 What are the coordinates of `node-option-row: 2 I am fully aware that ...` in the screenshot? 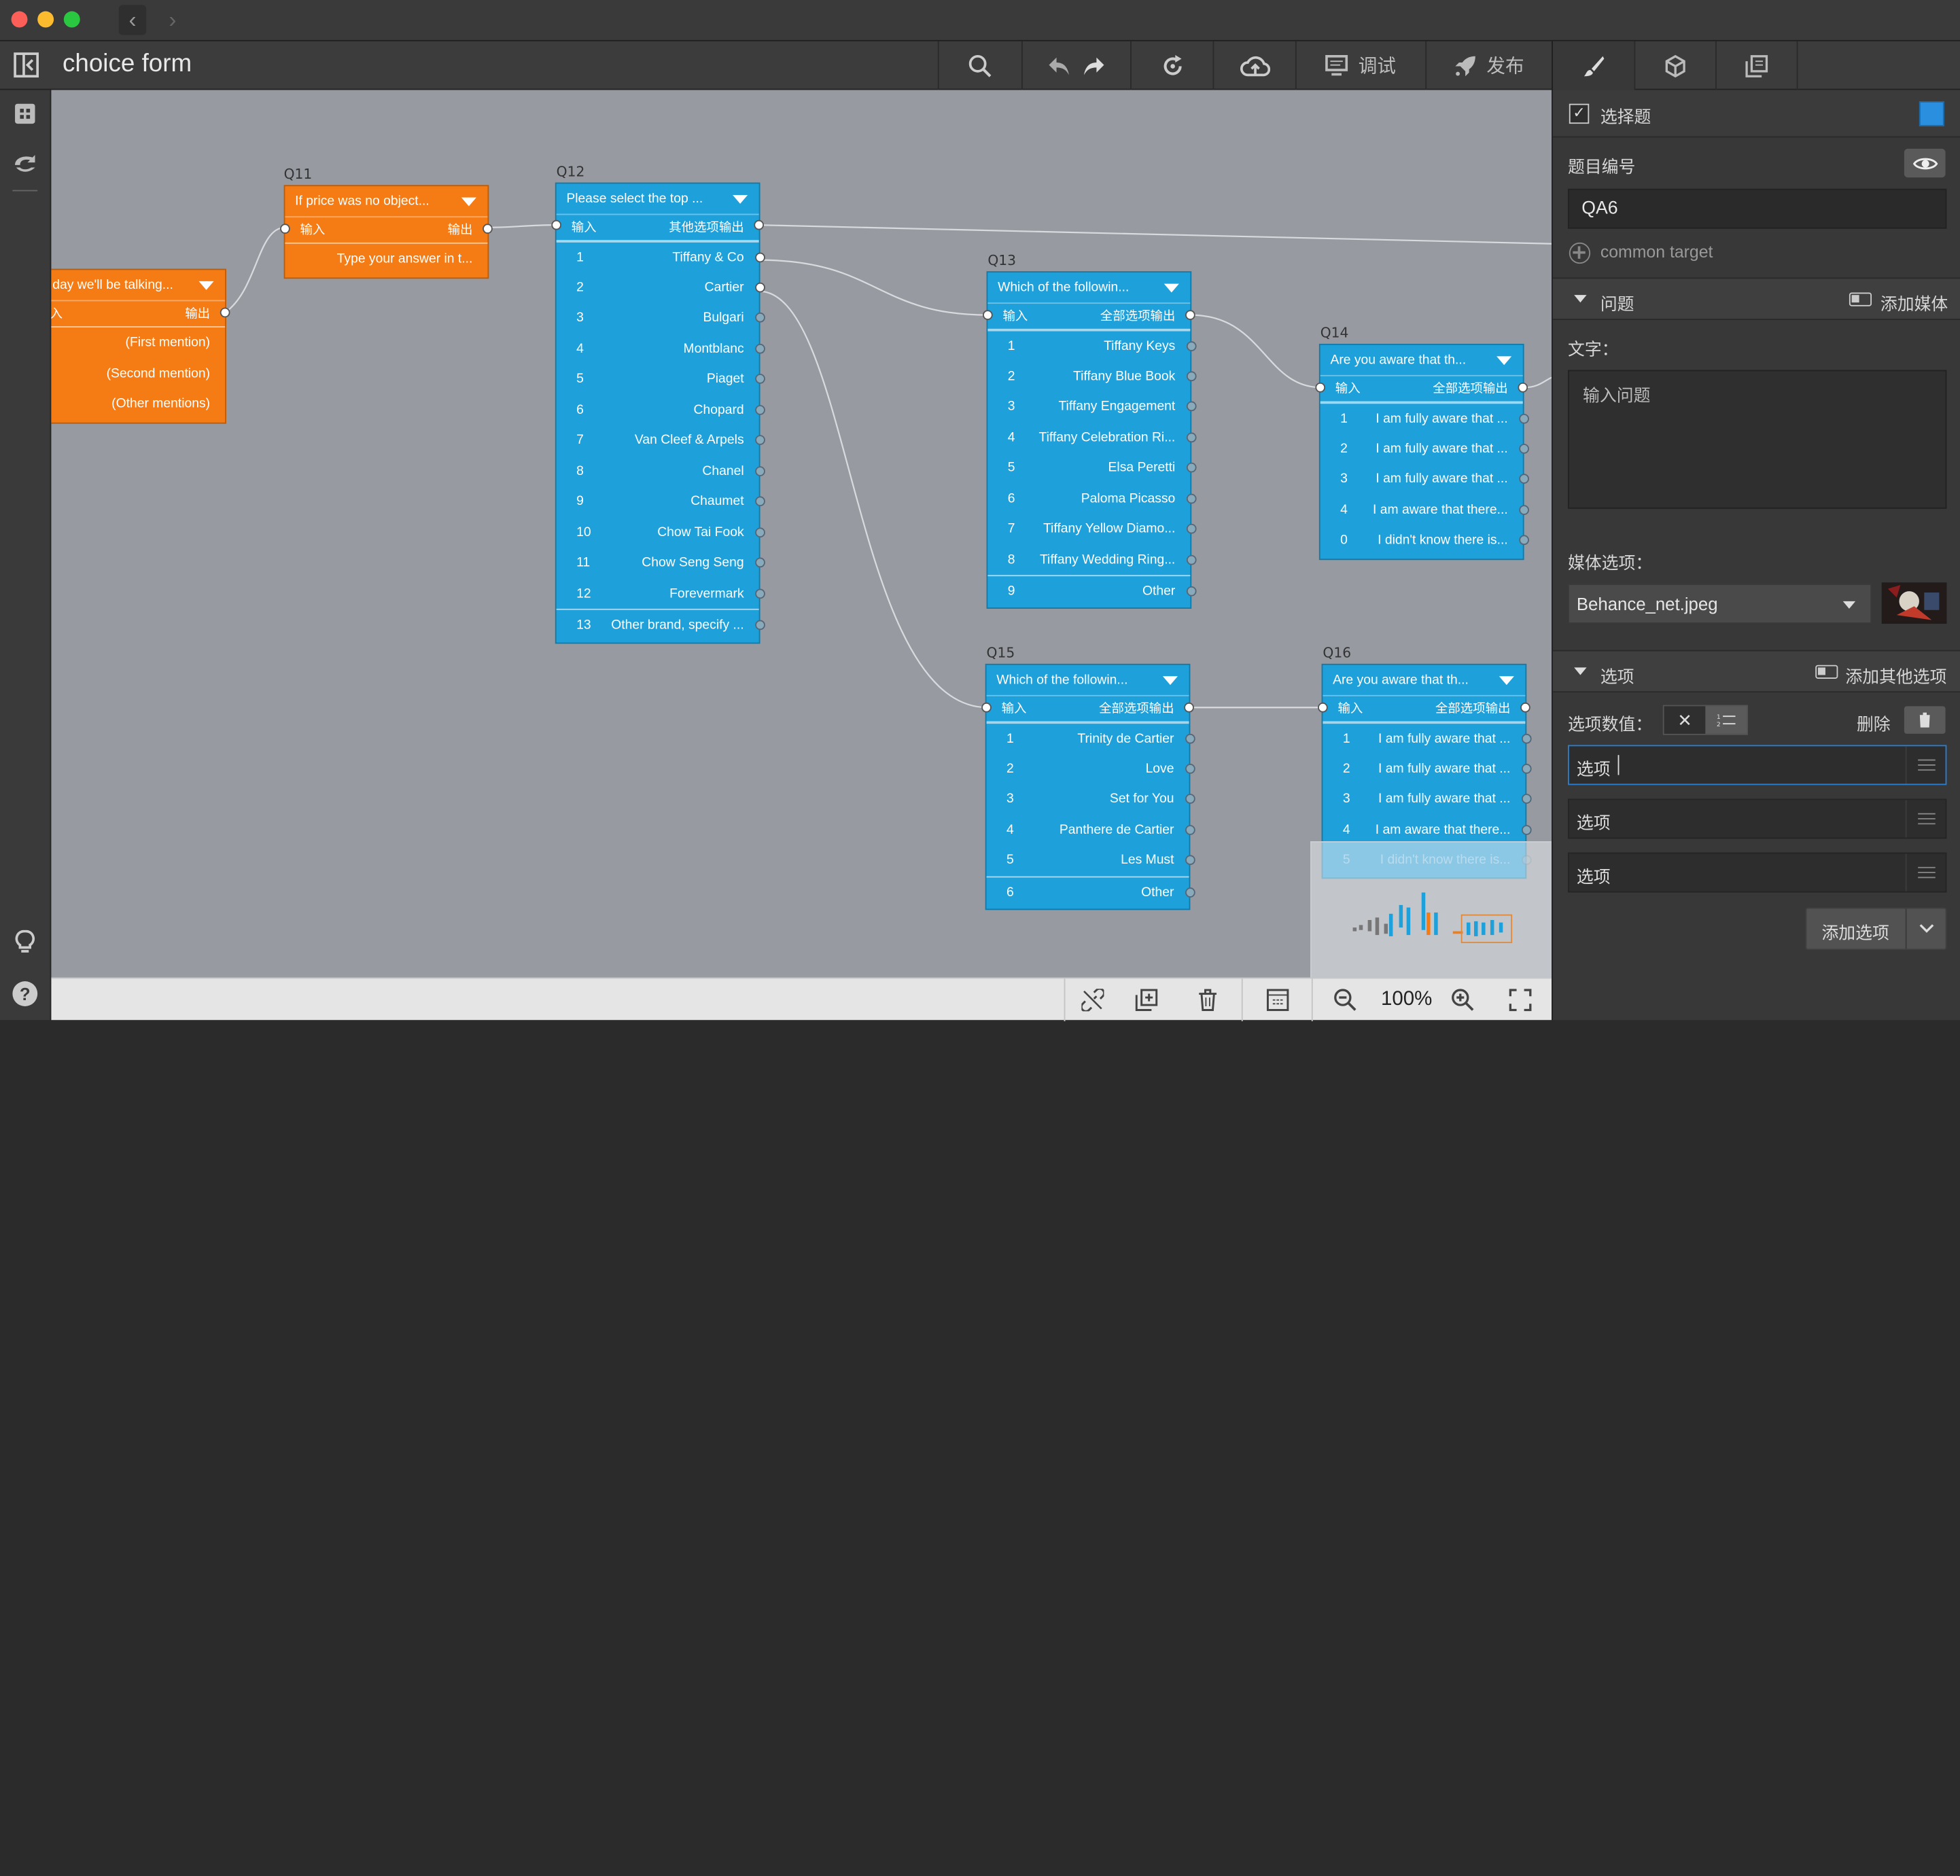 It's located at (1427, 768).